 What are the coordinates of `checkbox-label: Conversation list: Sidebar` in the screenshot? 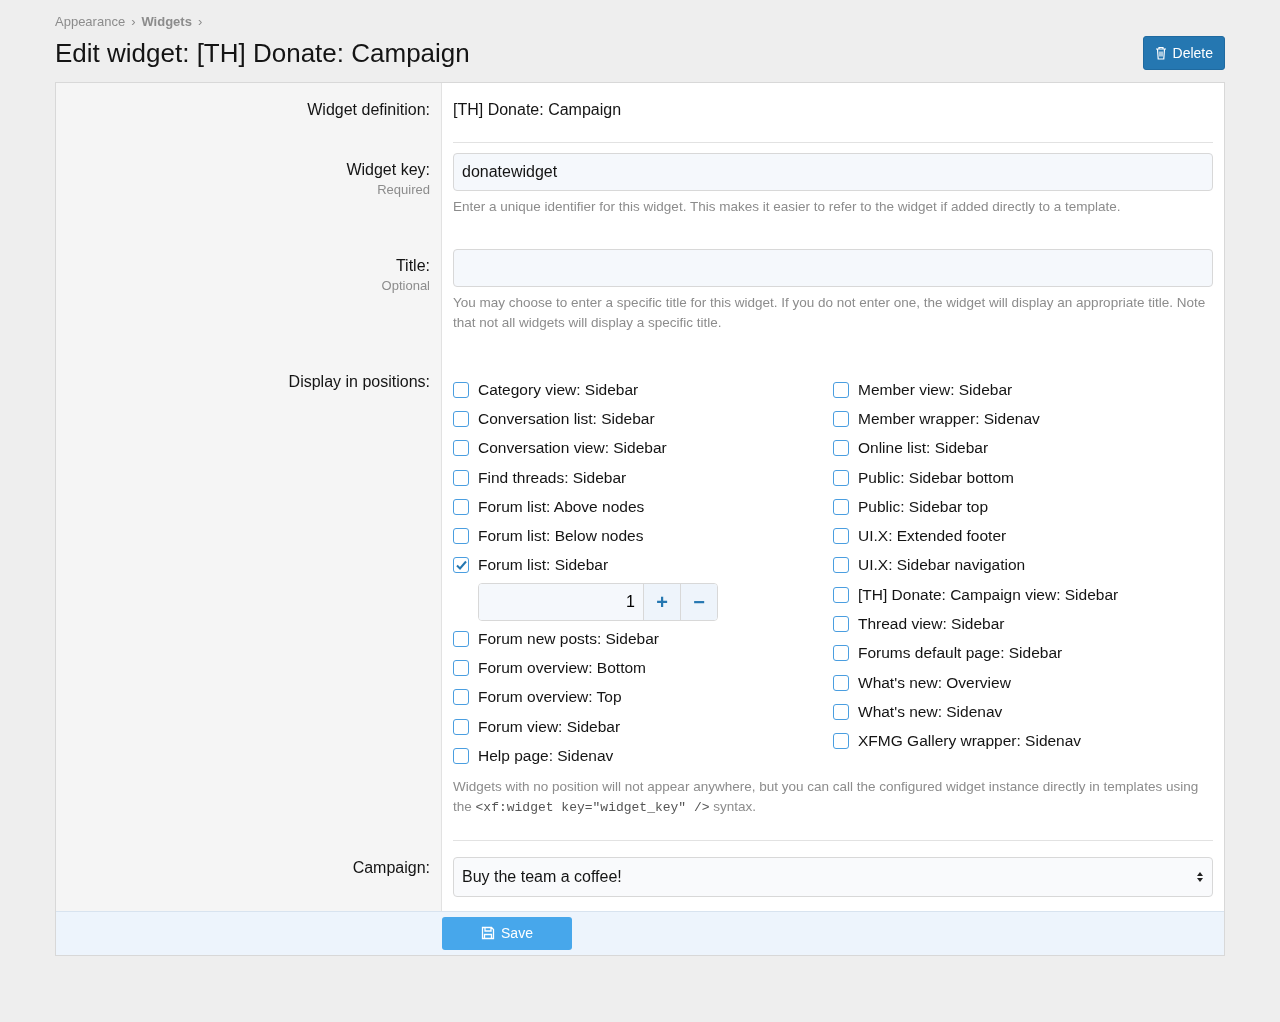 It's located at (566, 418).